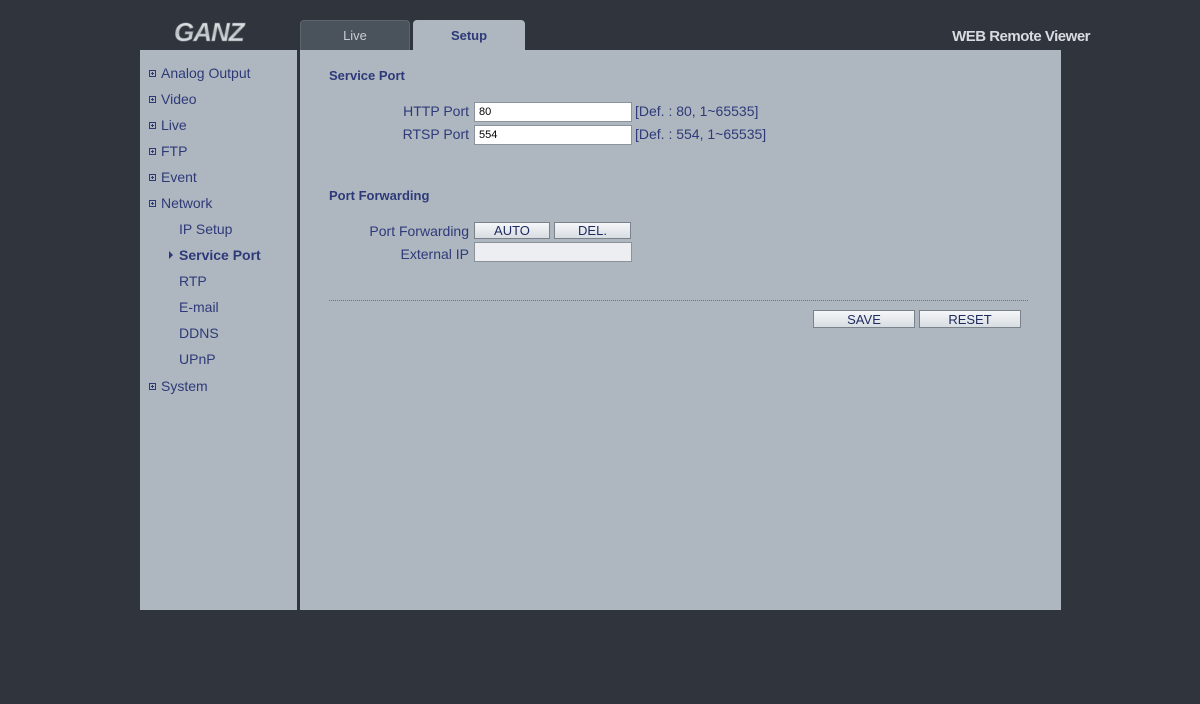 This screenshot has width=1200, height=704. What do you see at coordinates (592, 230) in the screenshot?
I see `delete-button: DEL.` at bounding box center [592, 230].